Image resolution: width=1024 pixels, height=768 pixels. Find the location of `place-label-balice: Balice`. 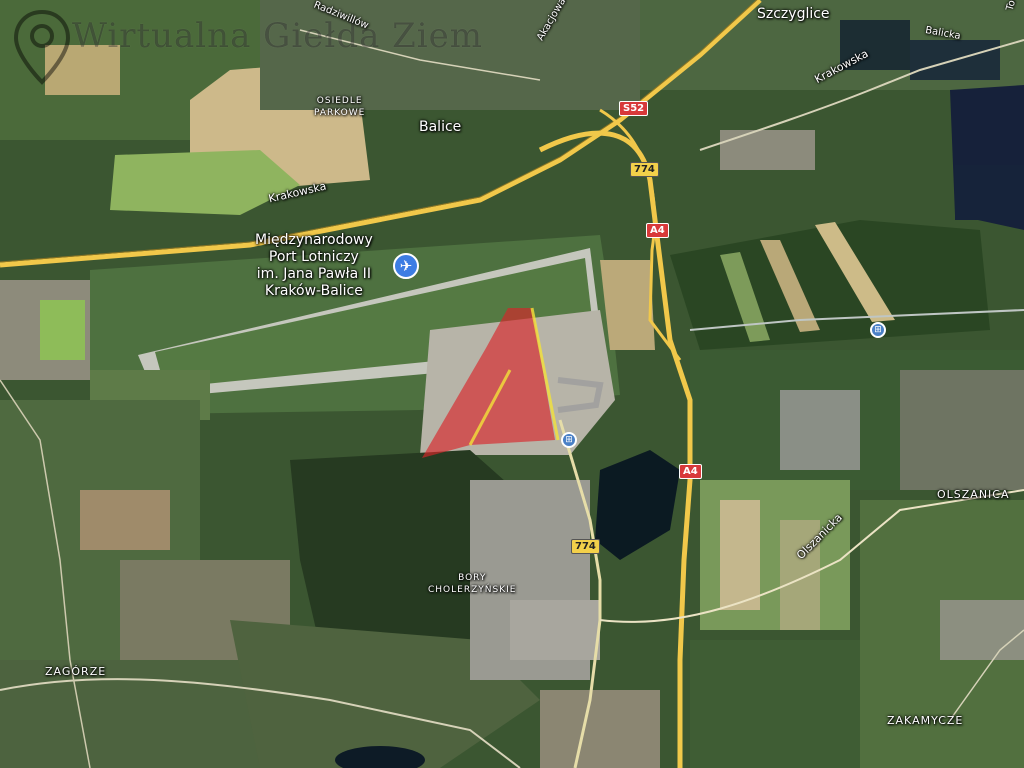

place-label-balice: Balice is located at coordinates (440, 127).